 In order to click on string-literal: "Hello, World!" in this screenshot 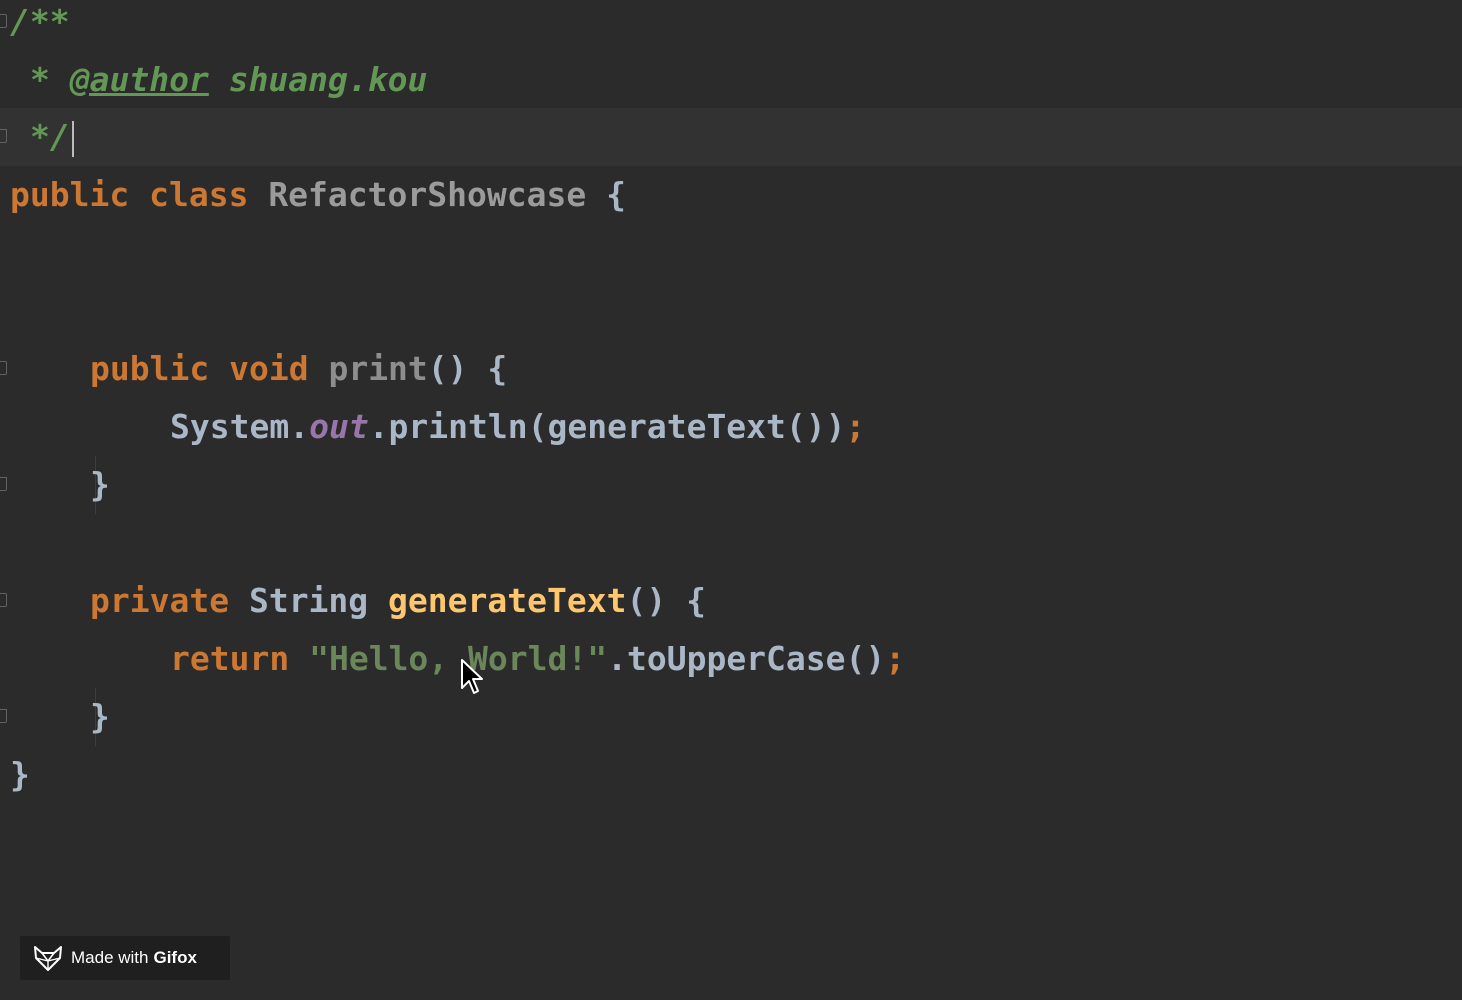, I will do `click(458, 658)`.